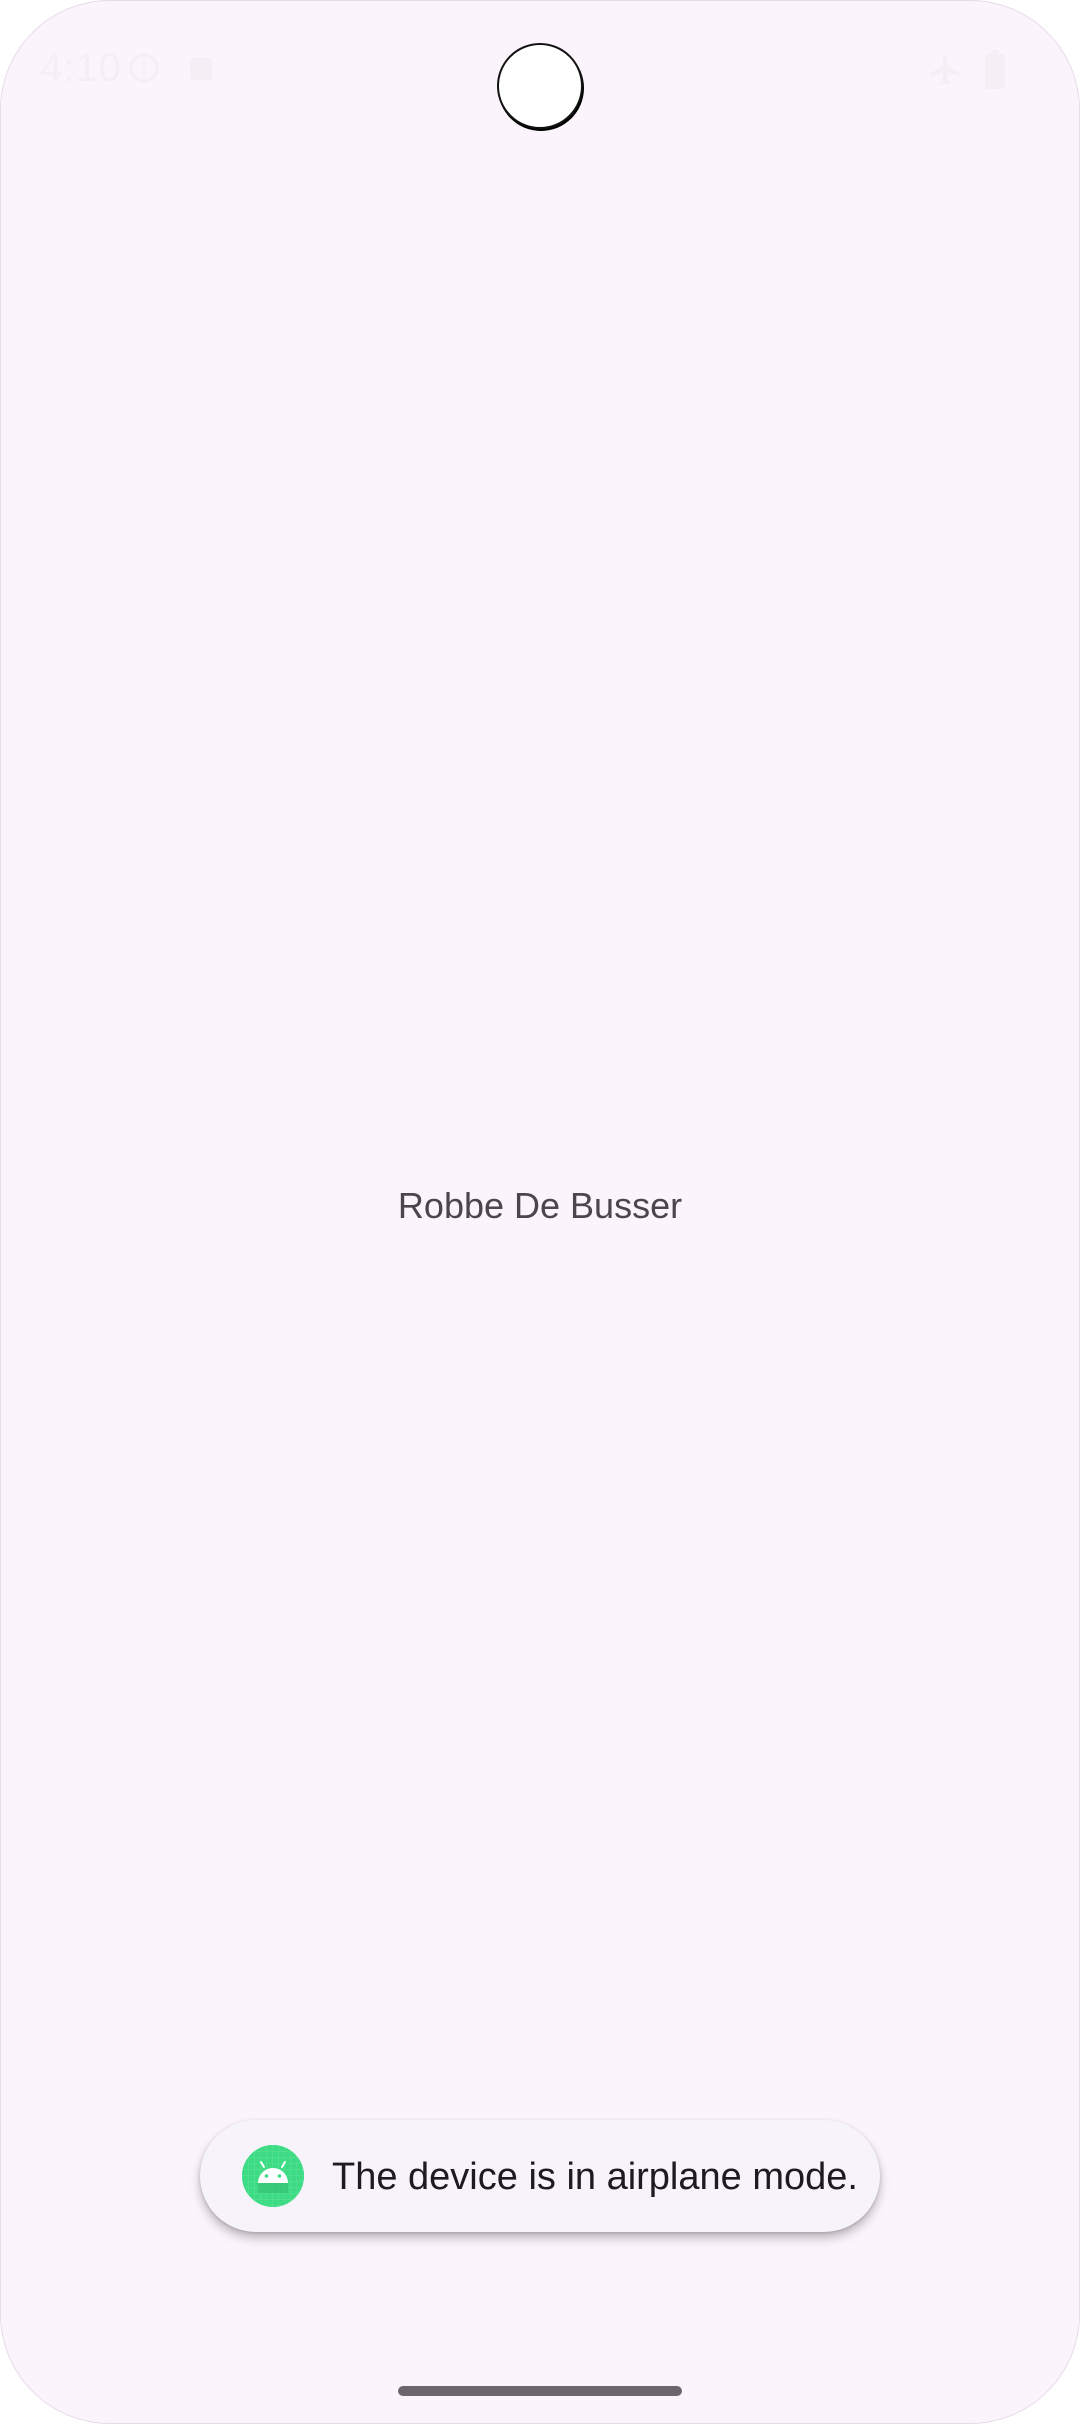  What do you see at coordinates (540, 2391) in the screenshot?
I see `gesture-navigation-handle` at bounding box center [540, 2391].